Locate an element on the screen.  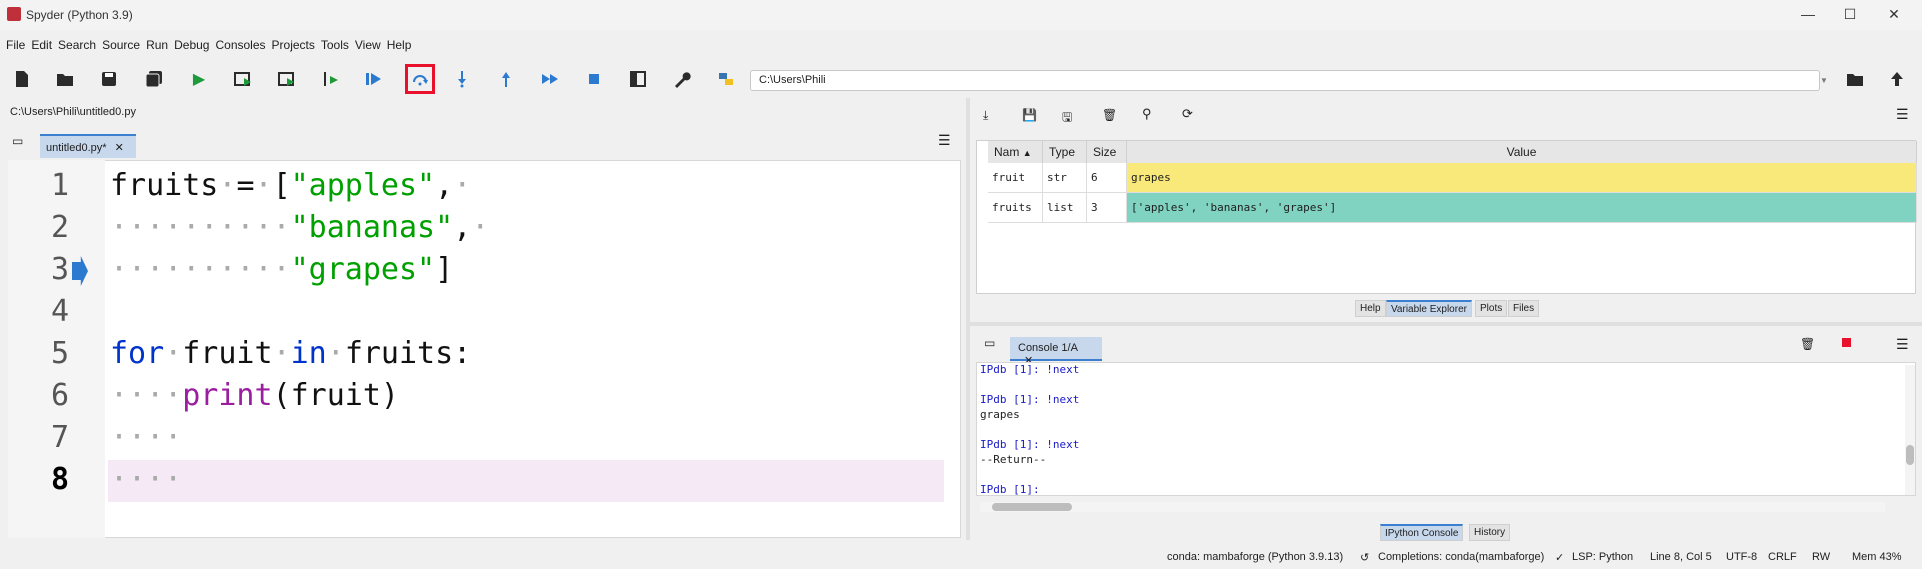
refresh-icon: ⟳ is located at coordinates (1187, 114).